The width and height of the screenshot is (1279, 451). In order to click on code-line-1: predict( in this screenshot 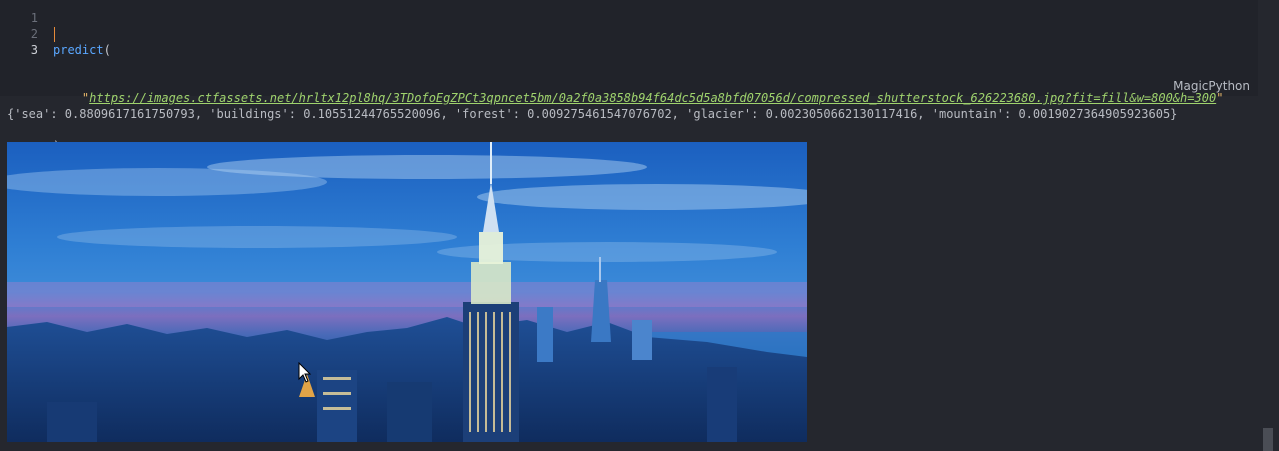, I will do `click(638, 50)`.